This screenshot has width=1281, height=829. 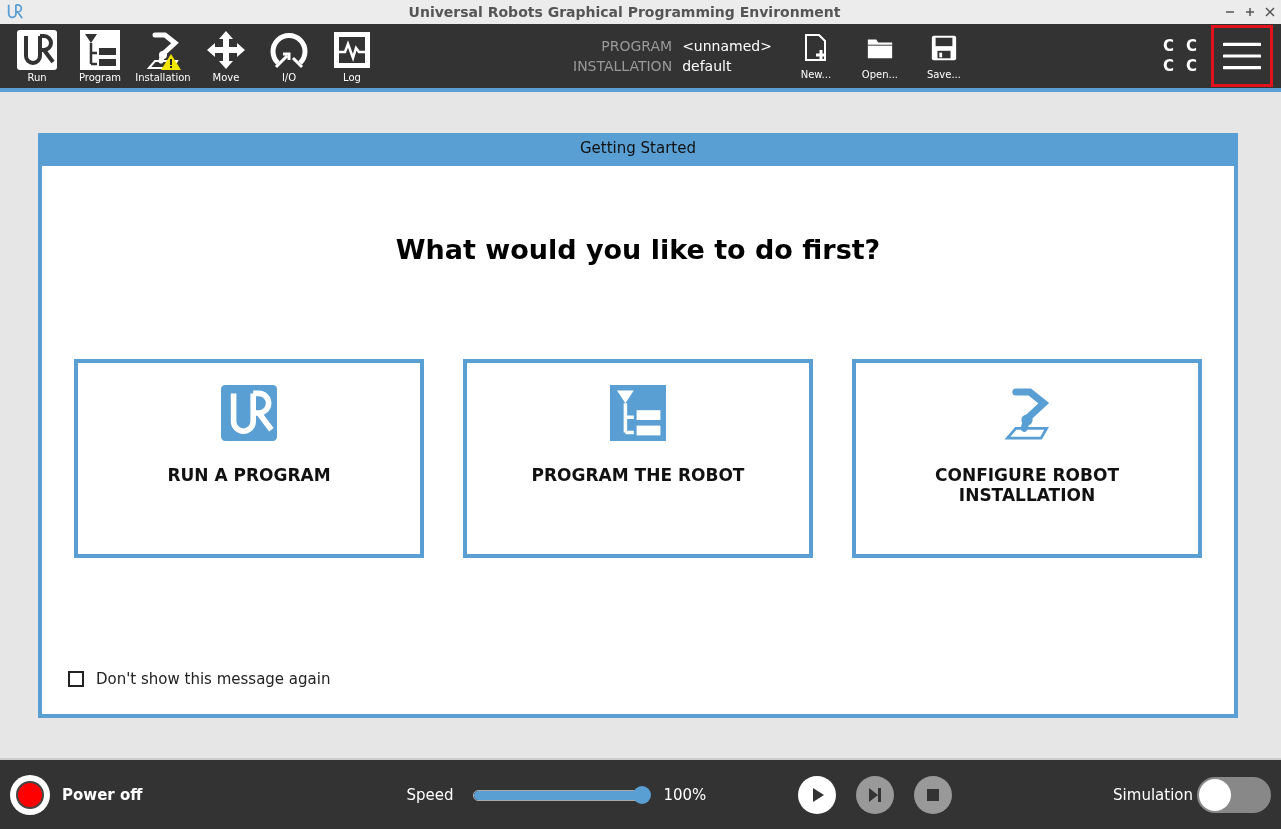 What do you see at coordinates (226, 49) in the screenshot?
I see `move-arrows-icon` at bounding box center [226, 49].